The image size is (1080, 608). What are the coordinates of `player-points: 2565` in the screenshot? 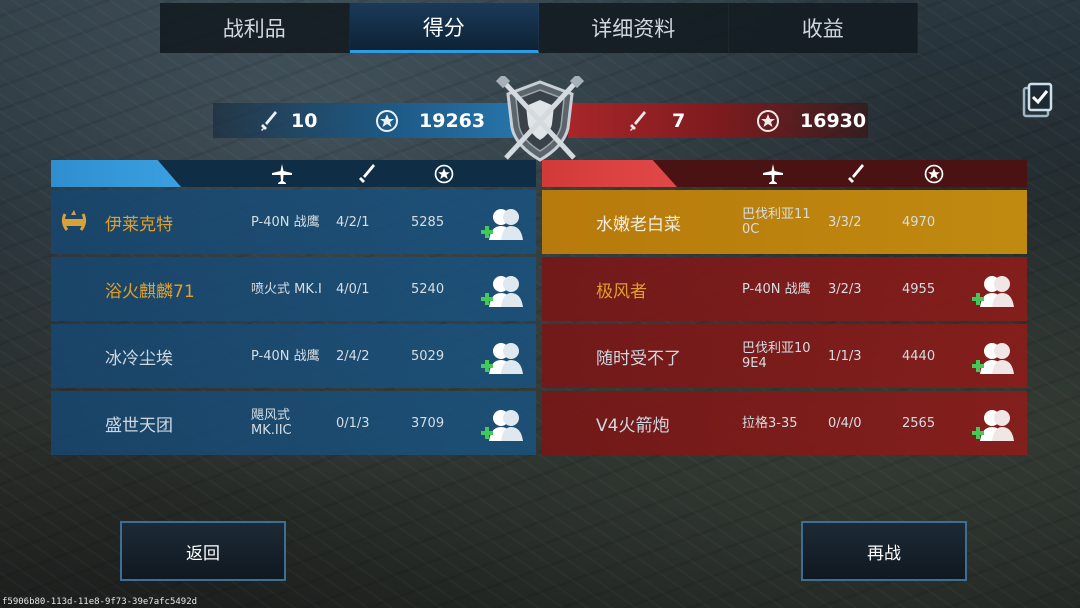 It's located at (919, 423).